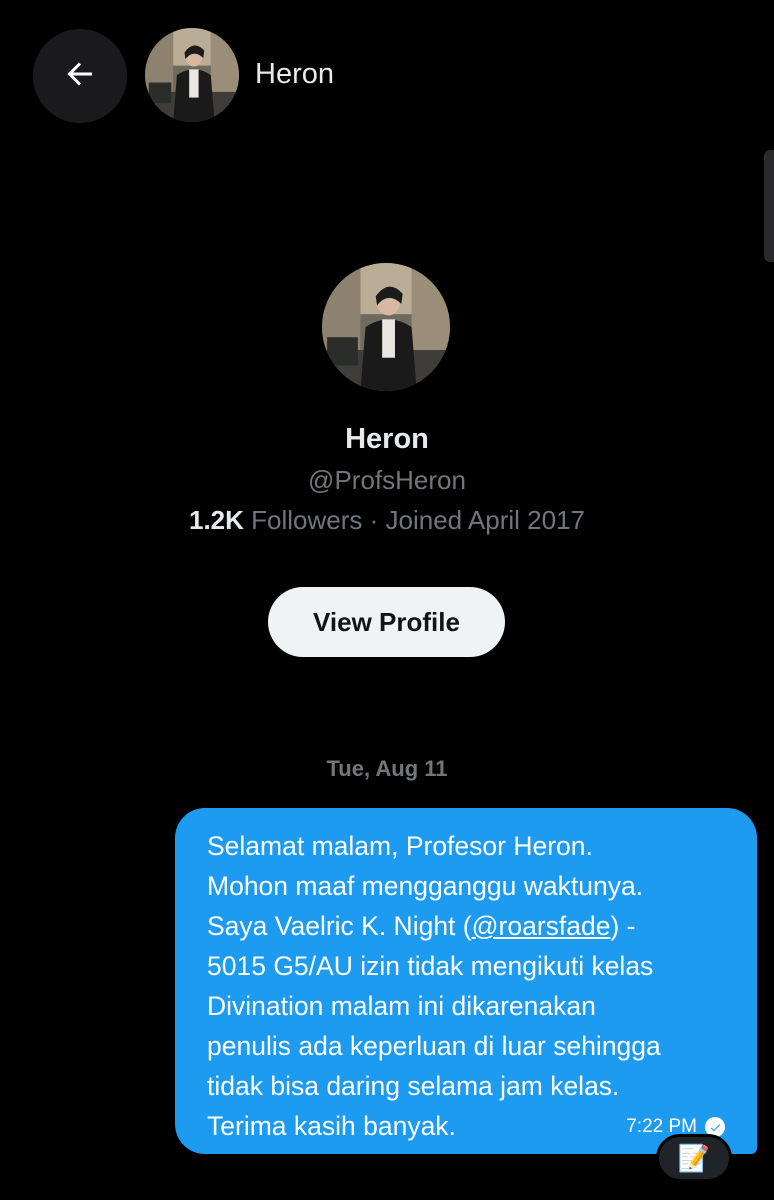  I want to click on view-profile-button: View Profile, so click(386, 622).